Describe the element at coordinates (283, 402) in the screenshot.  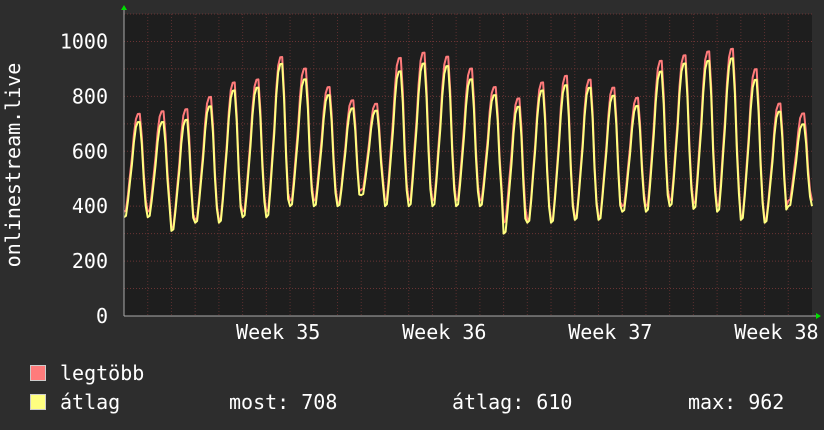
I see `stat-current: most: 708` at that location.